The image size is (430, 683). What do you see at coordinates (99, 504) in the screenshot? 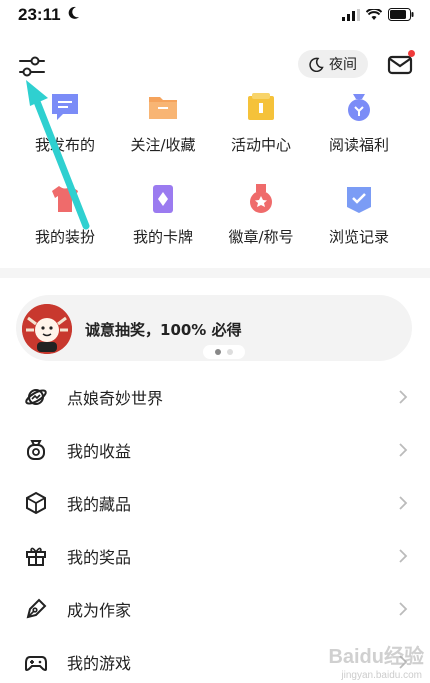
I see `menu-item-label: 我的藏品` at bounding box center [99, 504].